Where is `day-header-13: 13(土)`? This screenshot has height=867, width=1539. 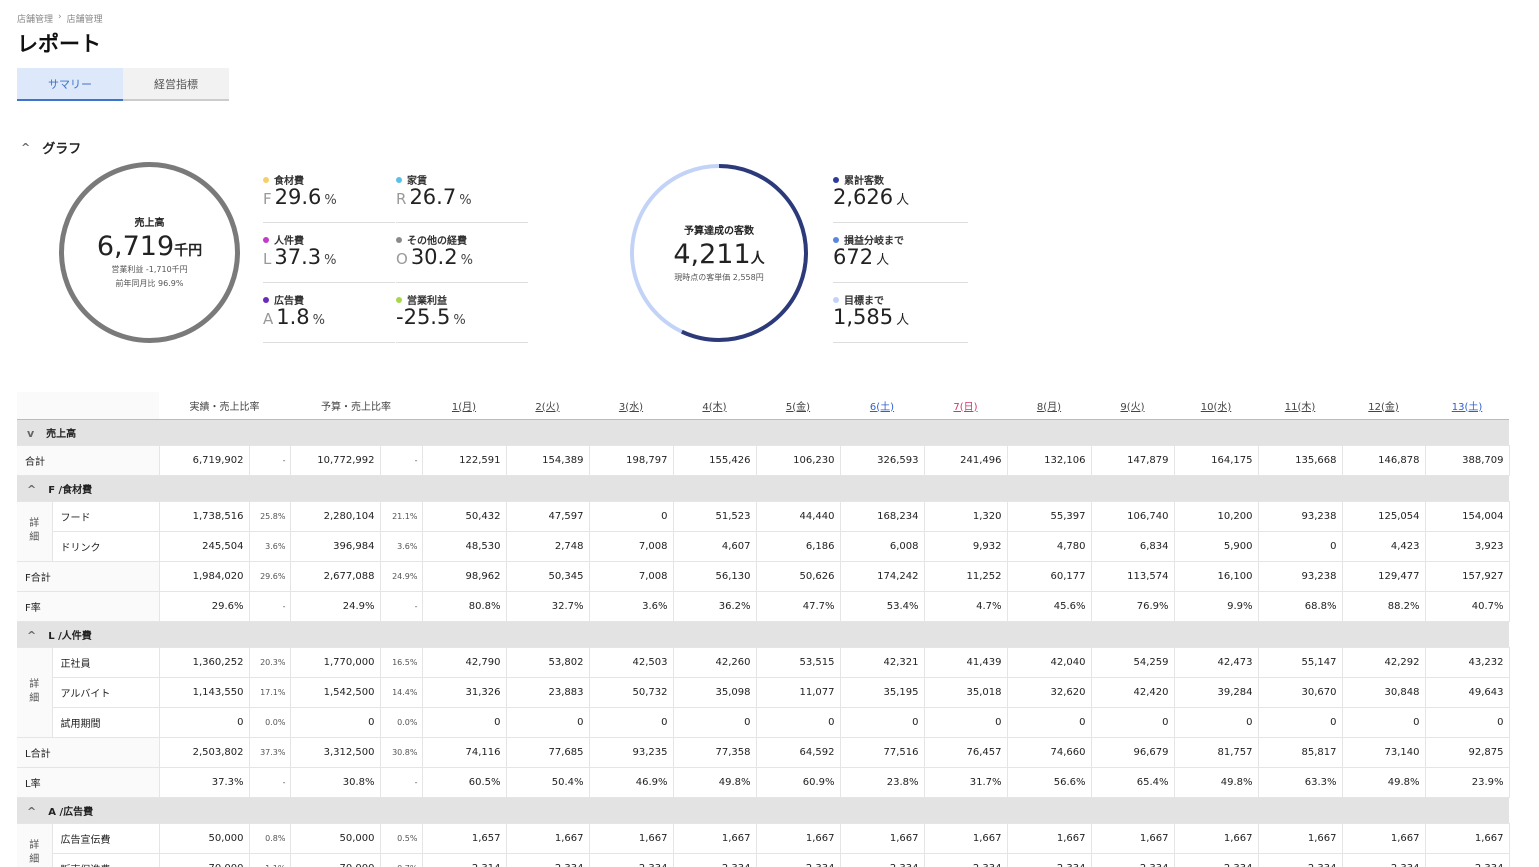 day-header-13: 13(土) is located at coordinates (1467, 406).